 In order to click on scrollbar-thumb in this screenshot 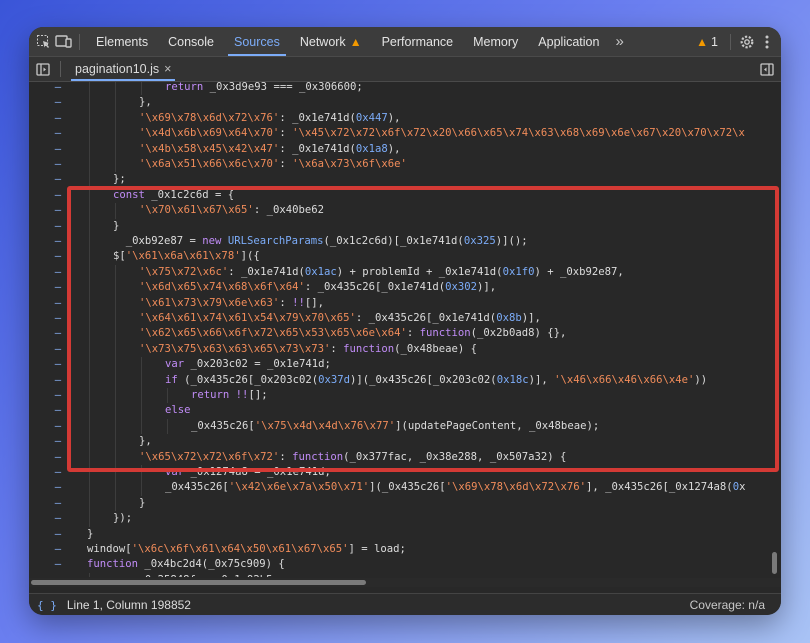, I will do `click(198, 582)`.